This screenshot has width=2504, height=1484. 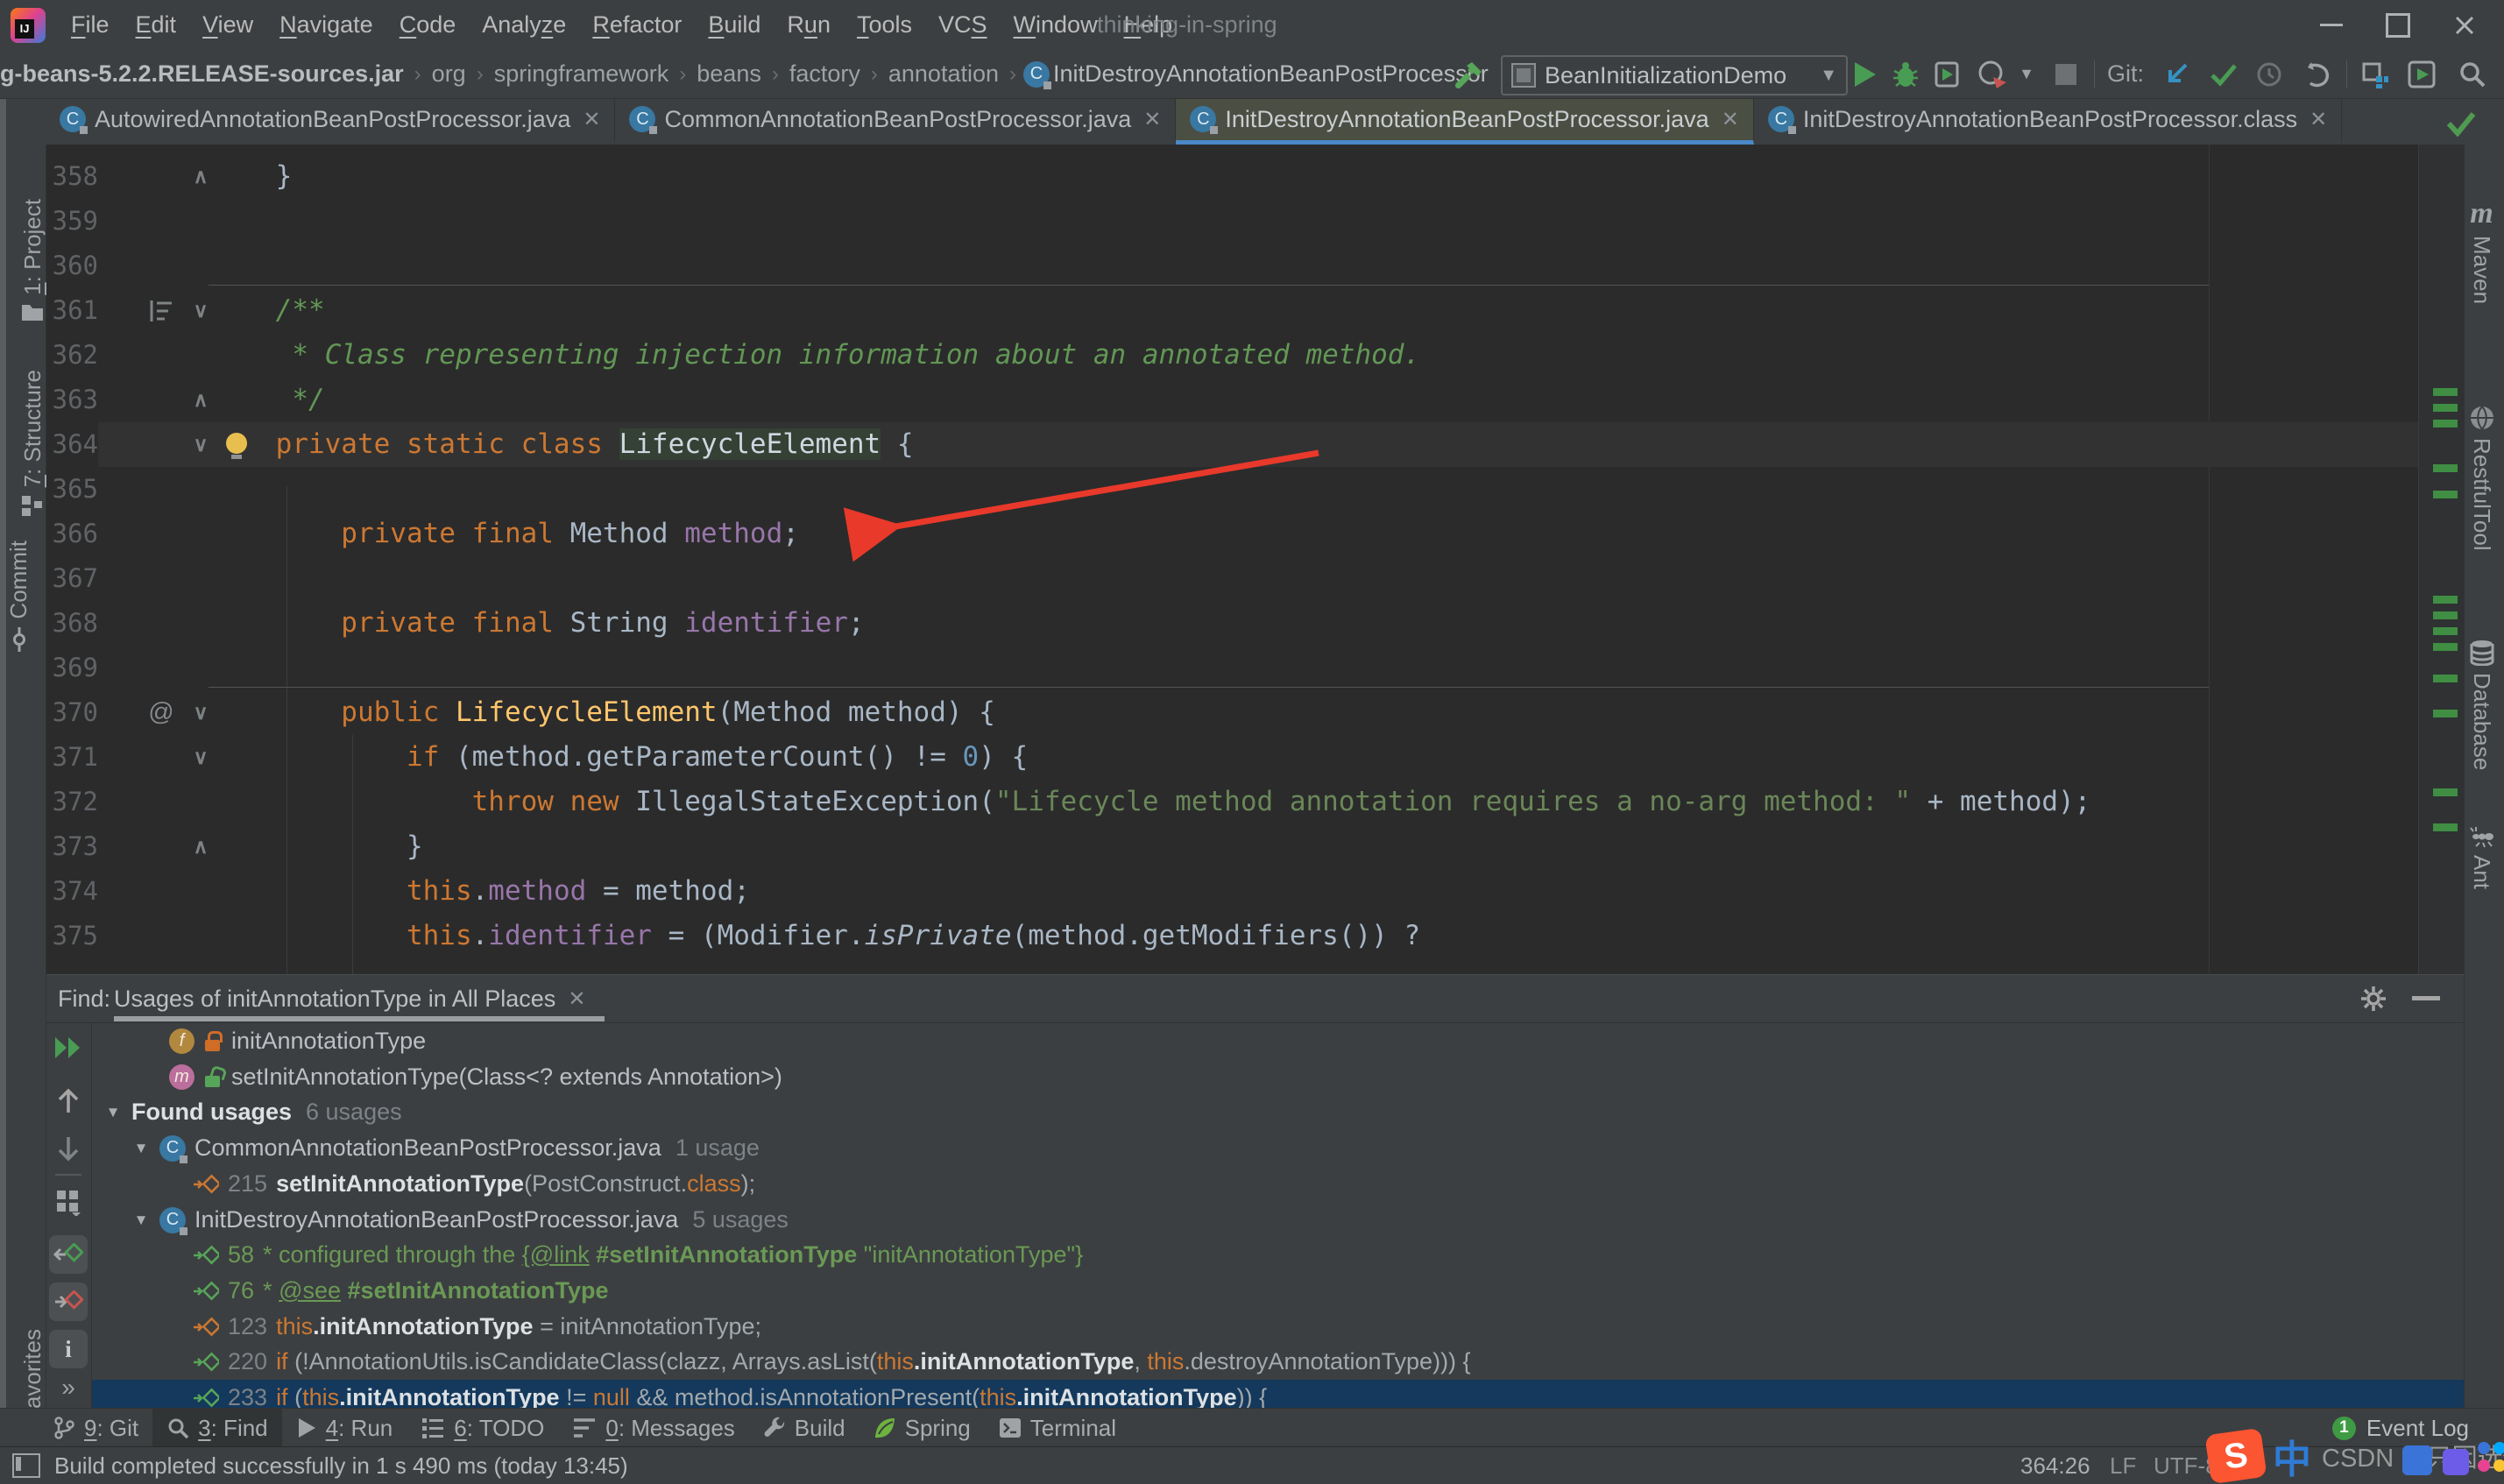 I want to click on next-occurrence-button, so click(x=68, y=1148).